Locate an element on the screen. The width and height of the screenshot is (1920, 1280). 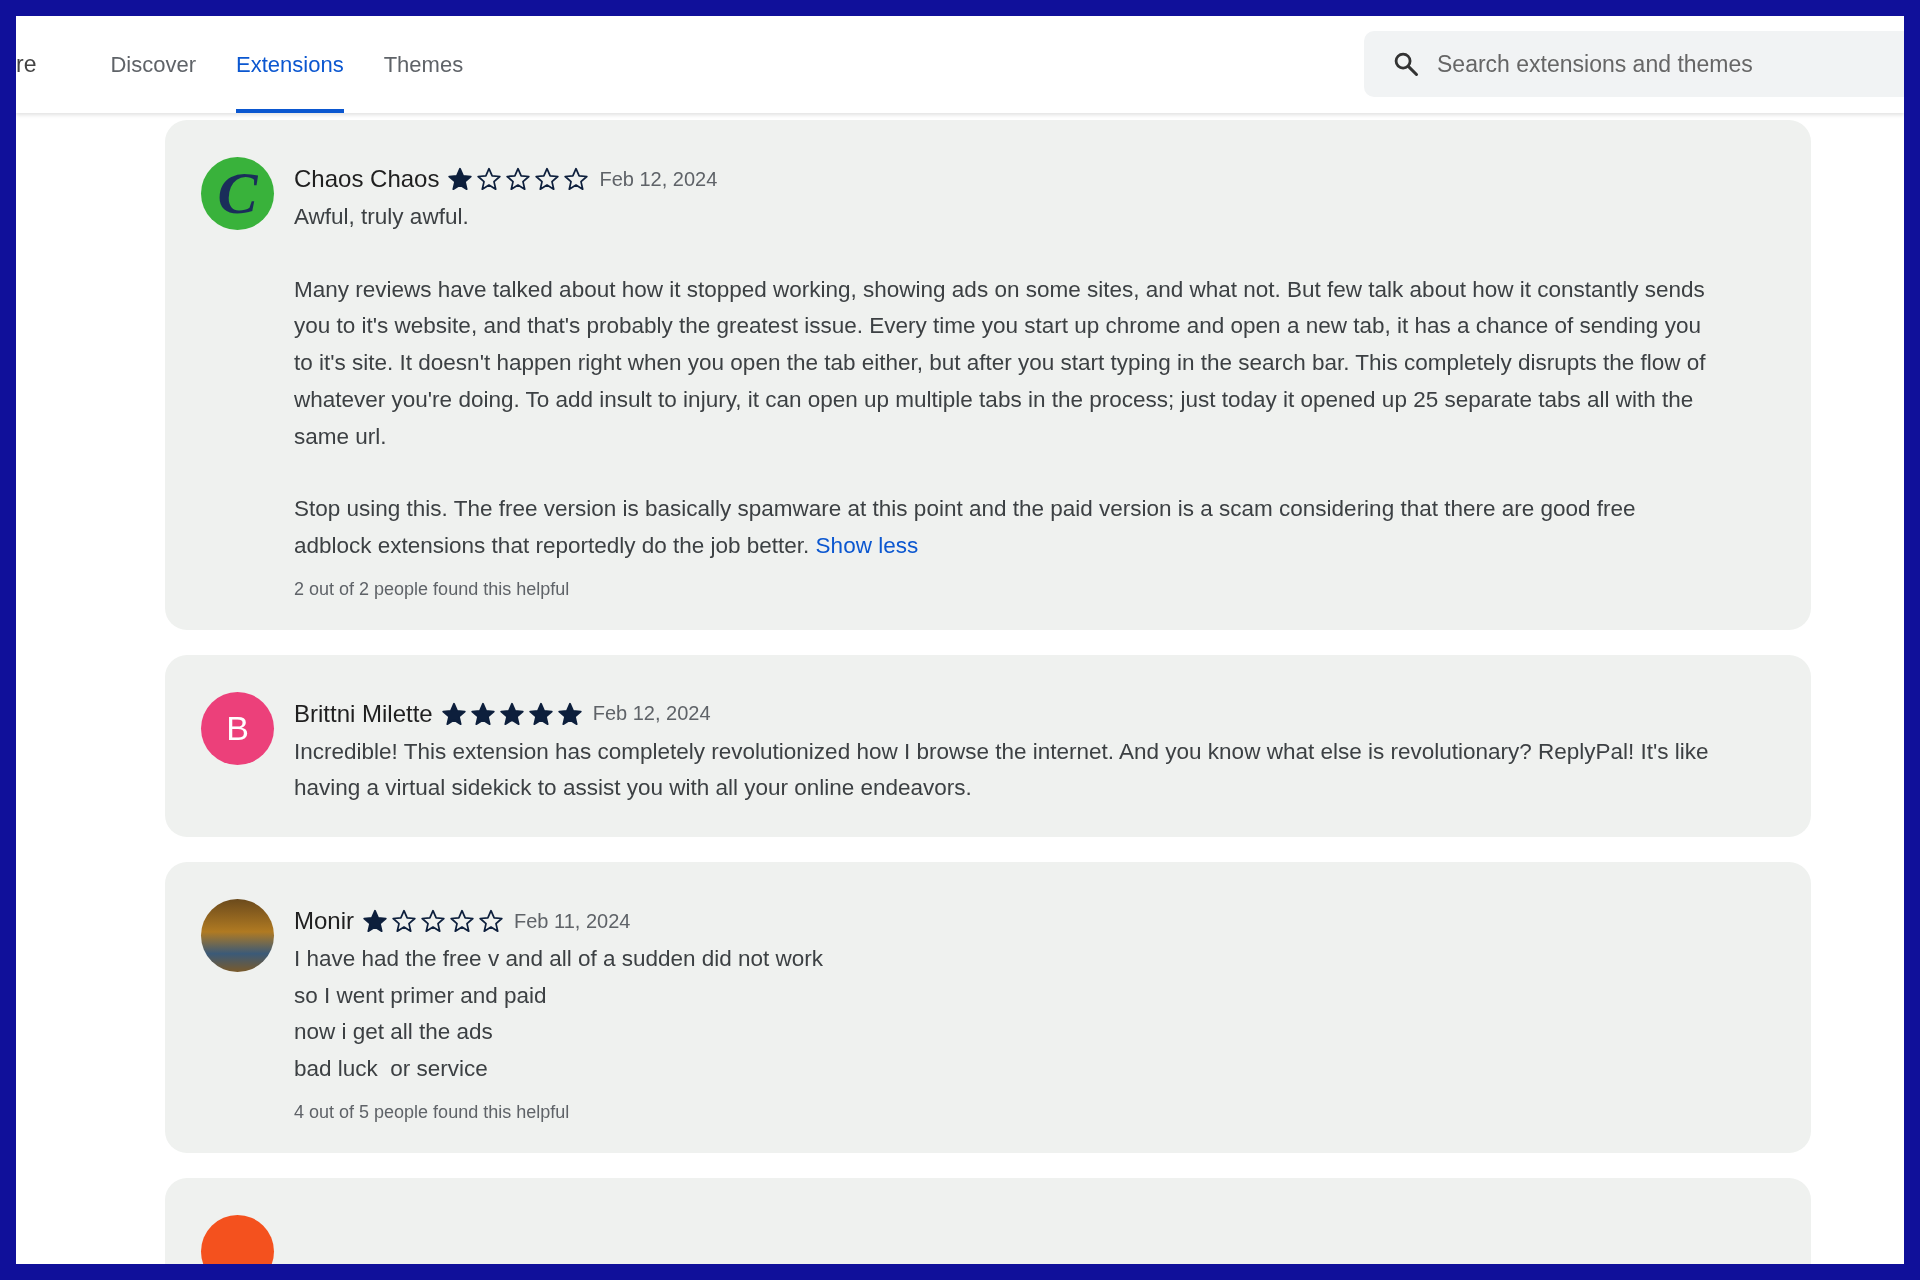
review-text: I have had the free v and all of a sudden did not work so I went primer and paid now i get all the ads bad luck or service is located at coordinates (559, 1014).